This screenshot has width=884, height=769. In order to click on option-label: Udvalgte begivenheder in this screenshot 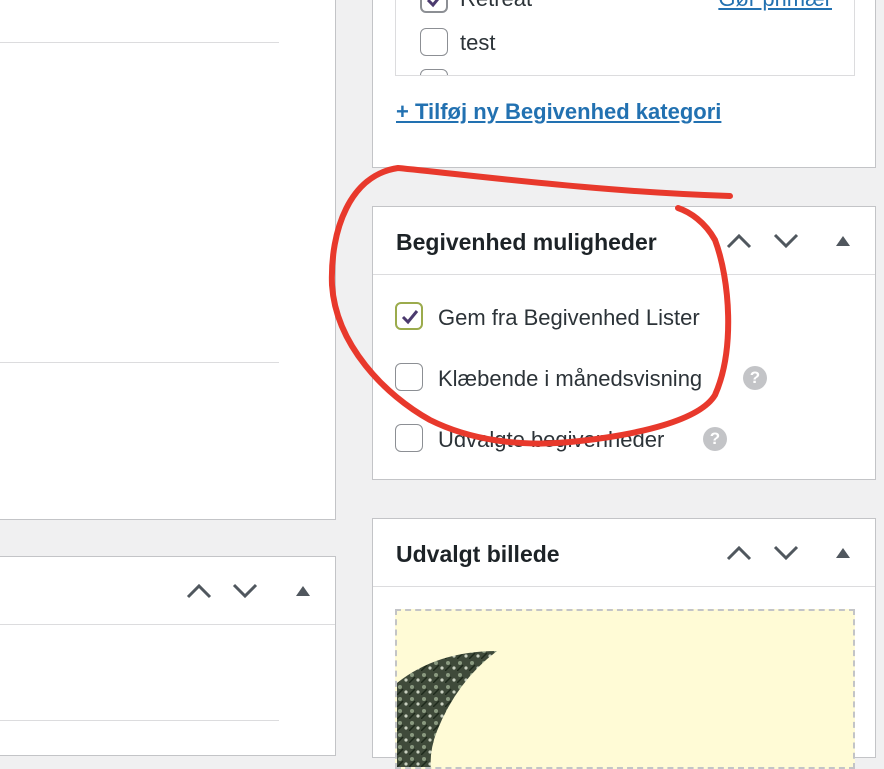, I will do `click(551, 439)`.